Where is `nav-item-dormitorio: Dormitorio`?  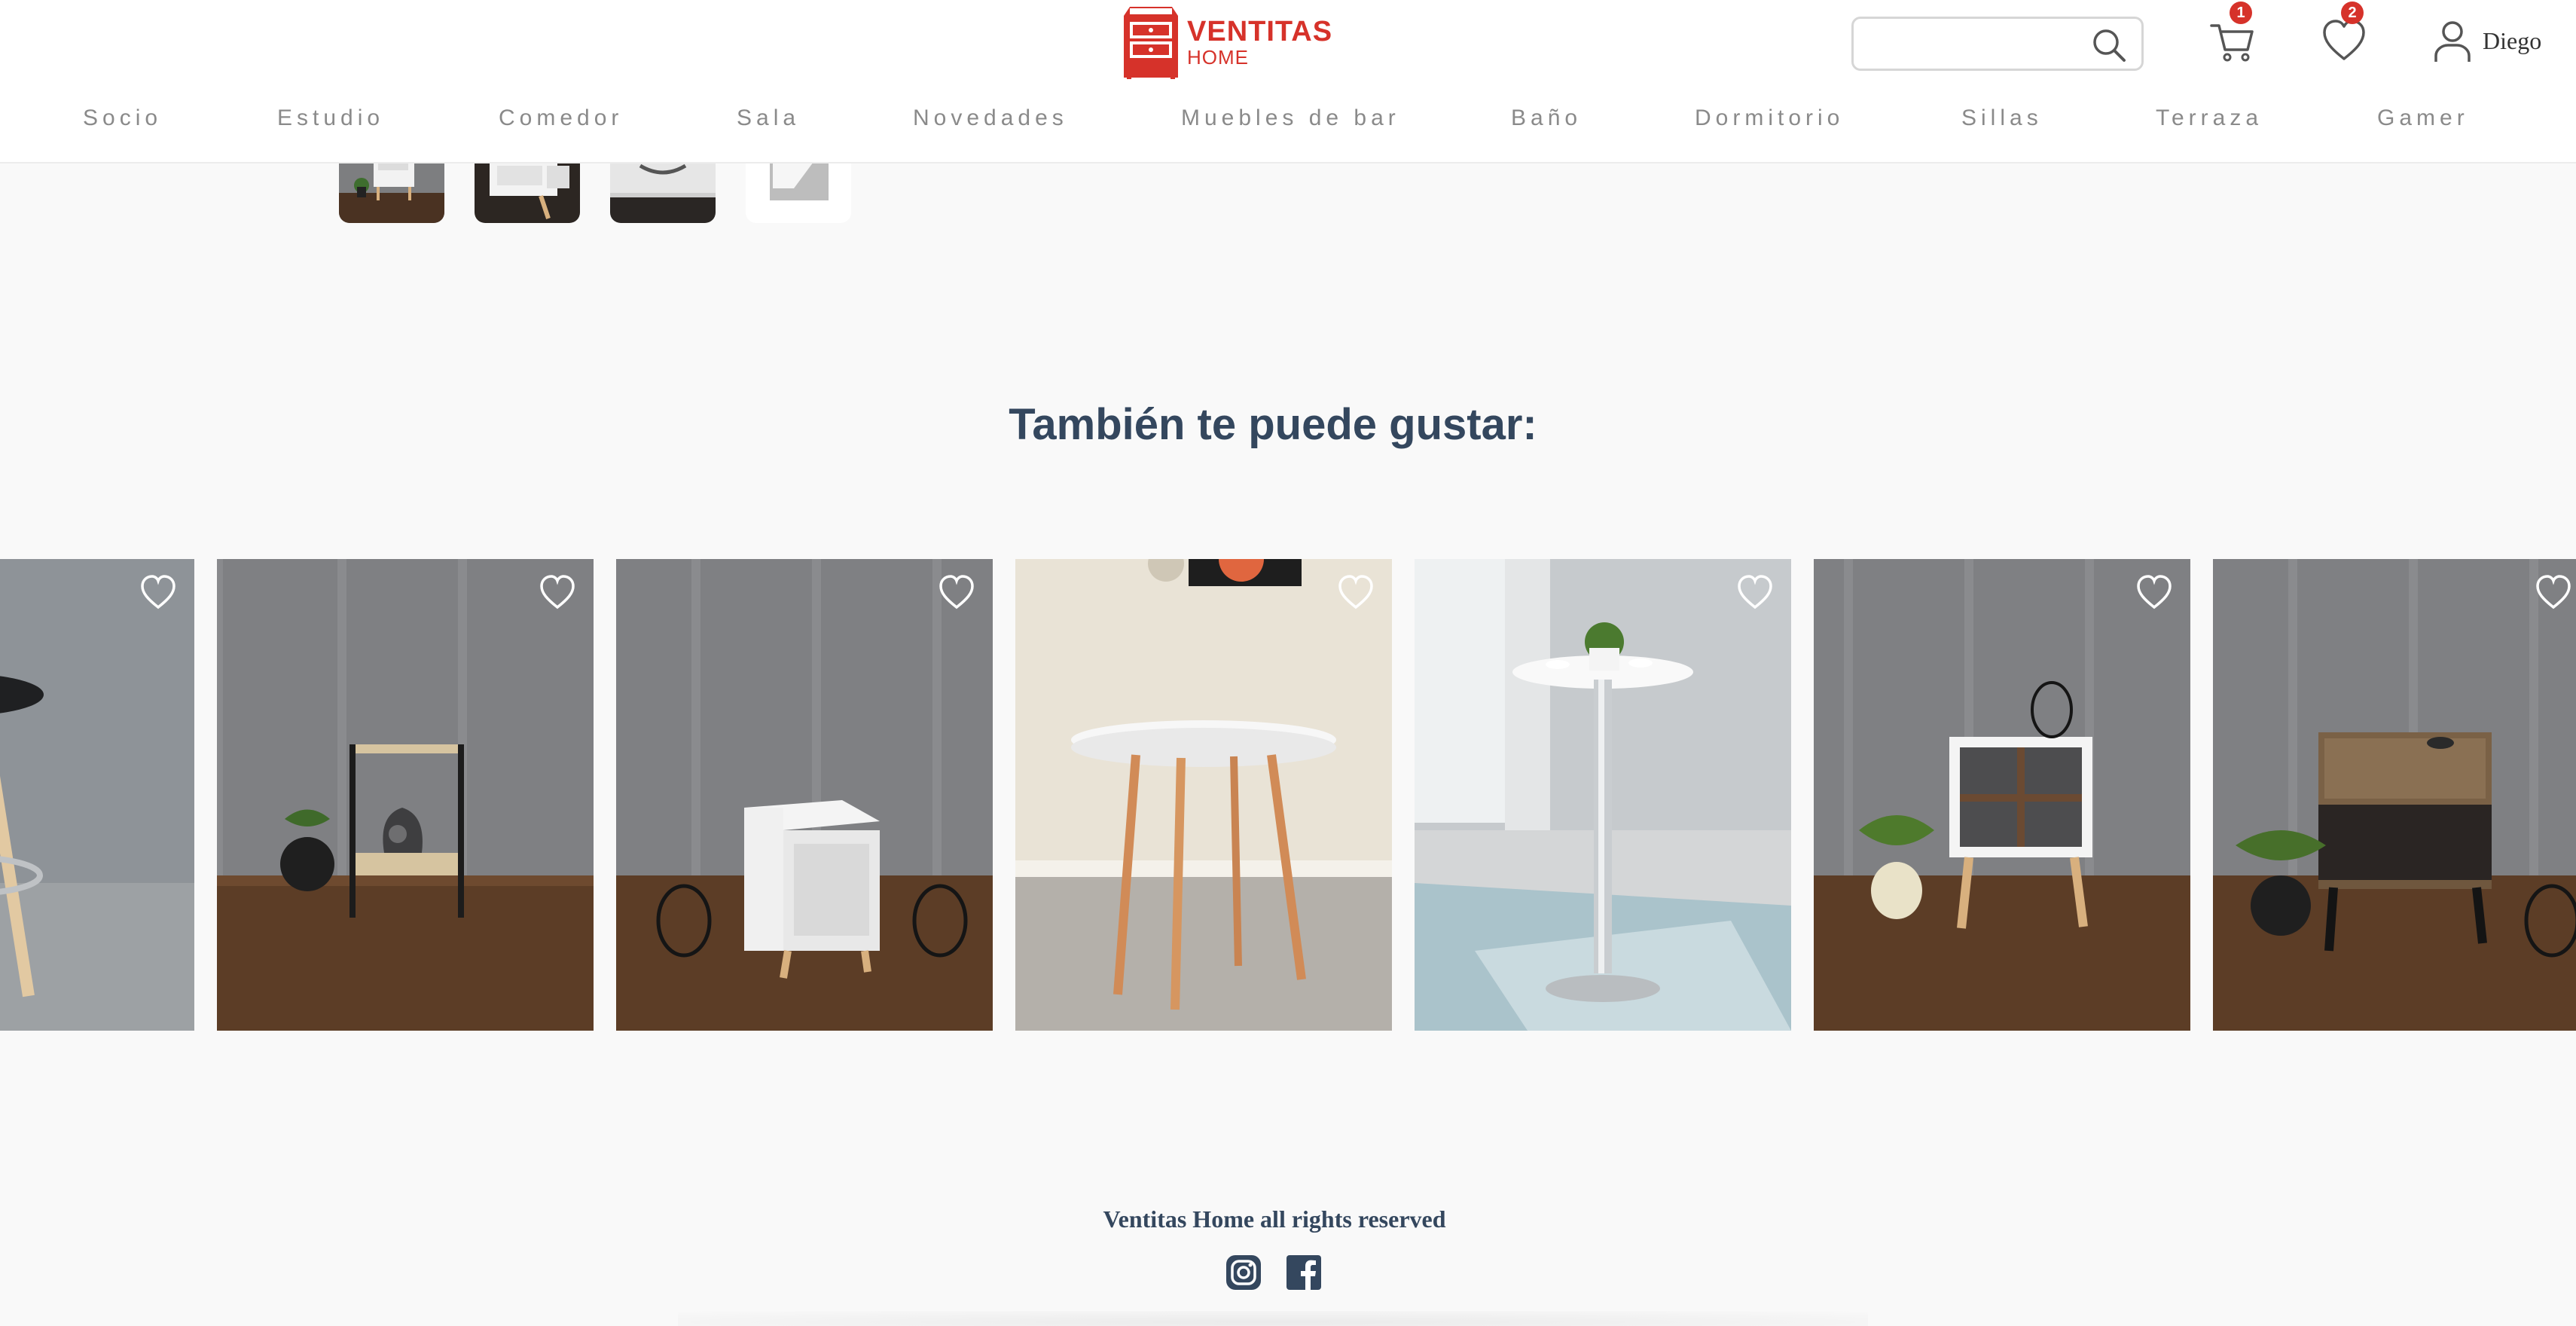 nav-item-dormitorio: Dormitorio is located at coordinates (1770, 118).